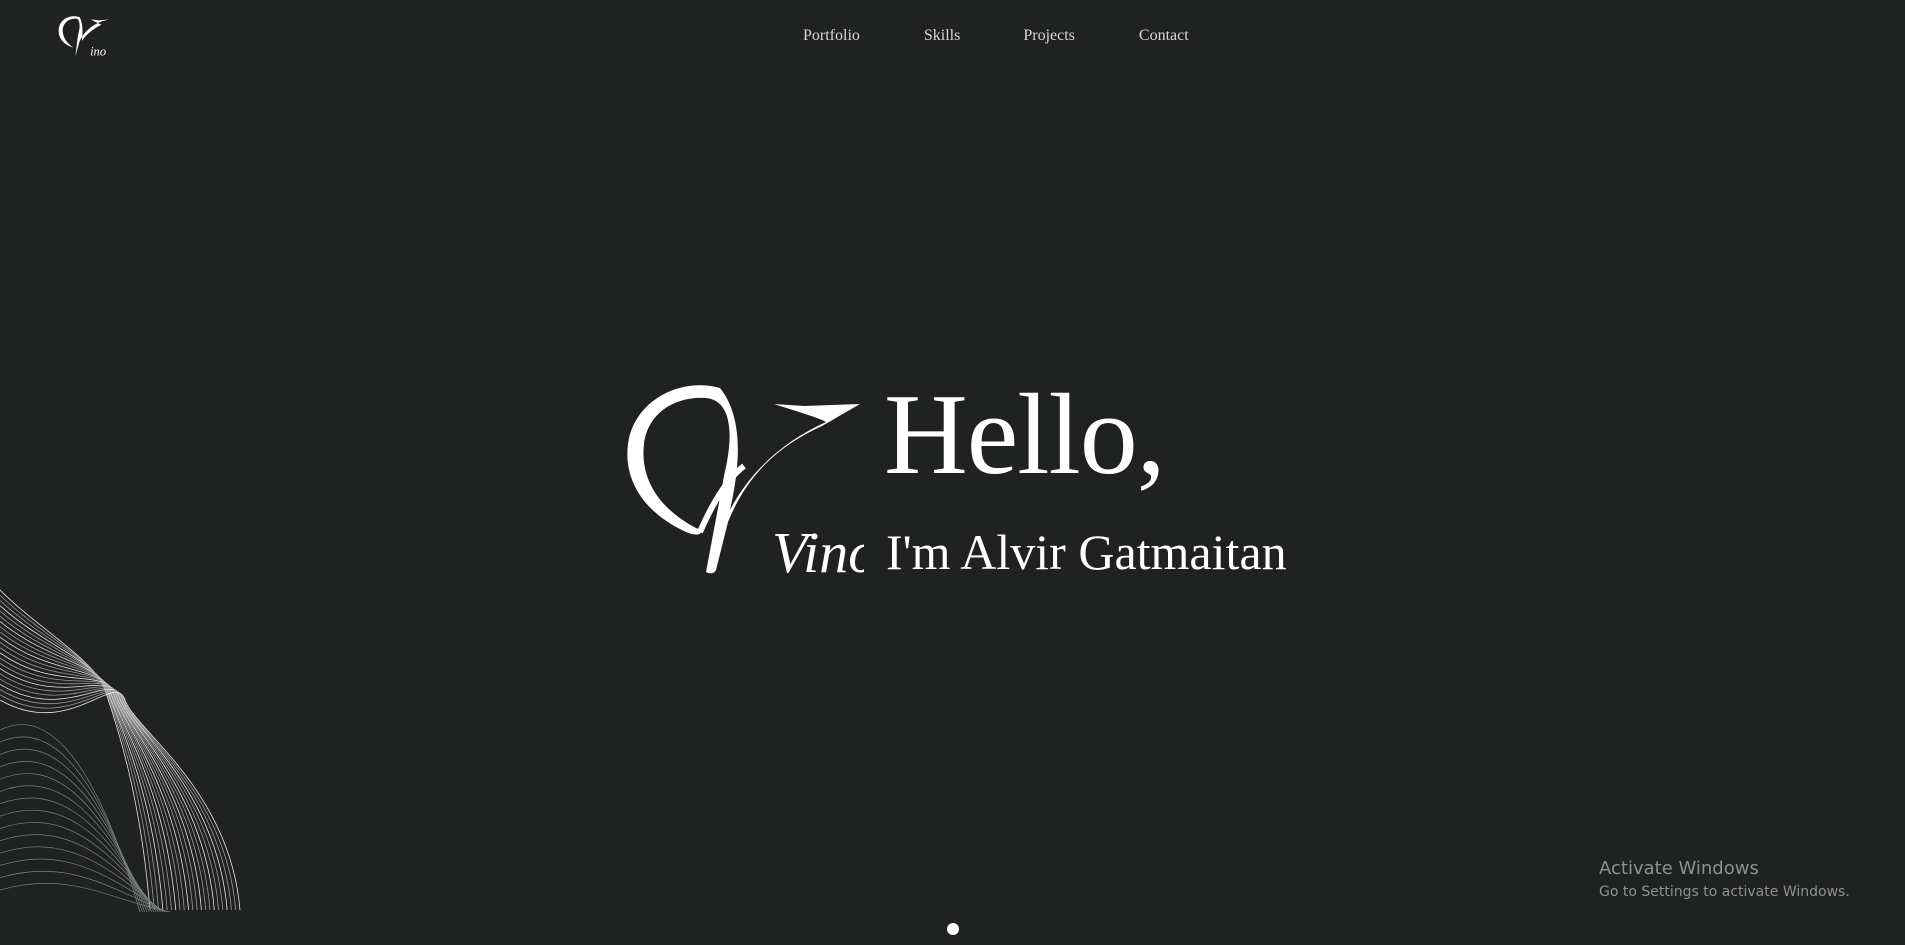 The width and height of the screenshot is (1905, 945). Describe the element at coordinates (98, 52) in the screenshot. I see `svg-text: ino` at that location.